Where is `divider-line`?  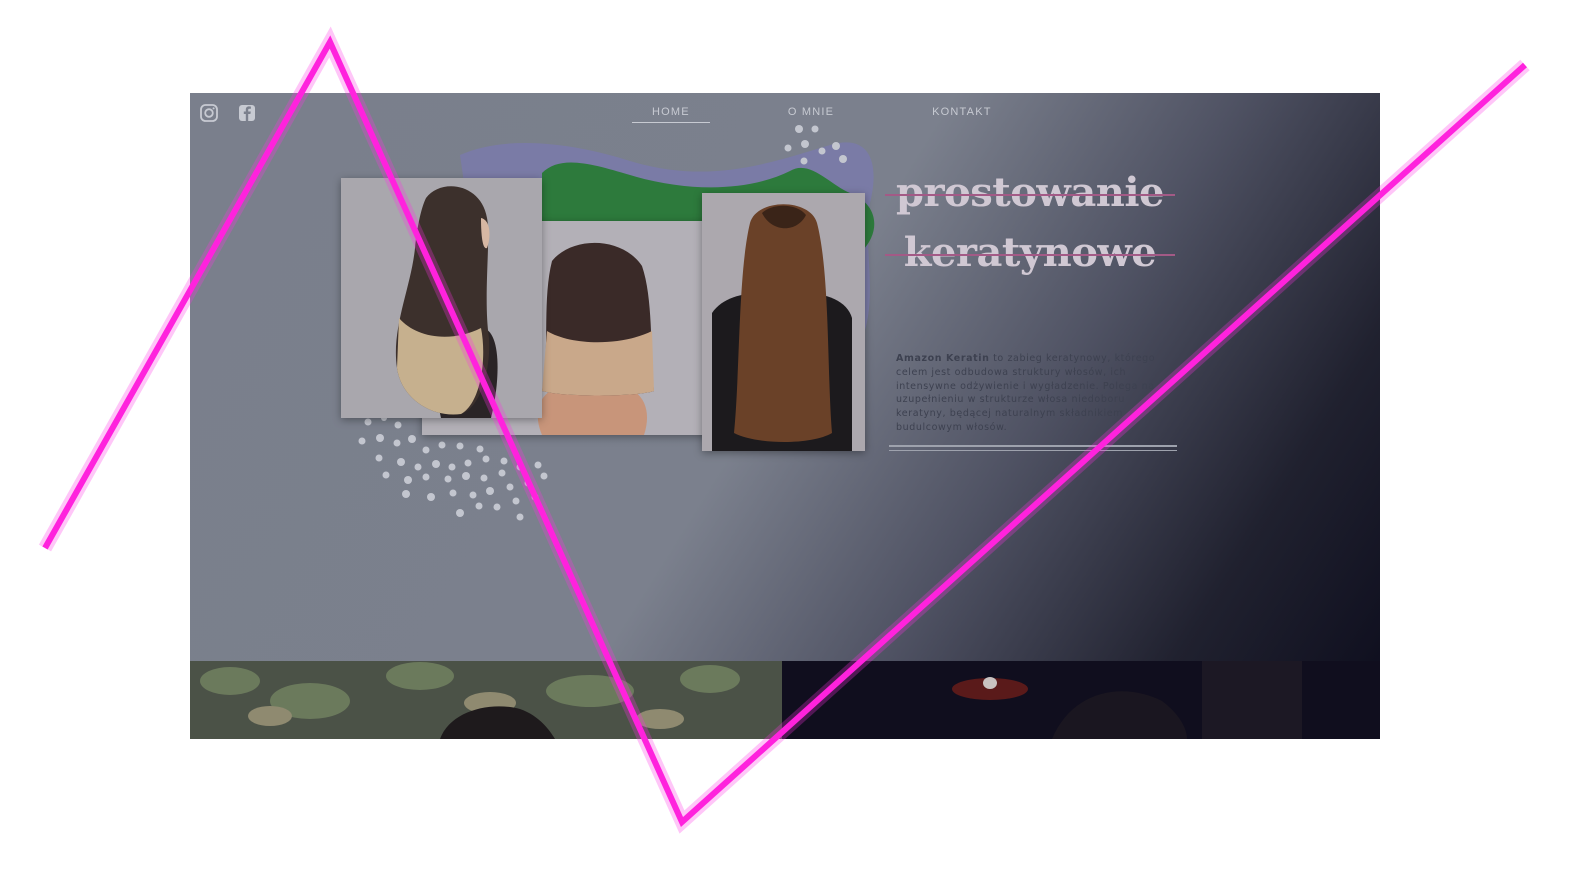 divider-line is located at coordinates (1033, 446).